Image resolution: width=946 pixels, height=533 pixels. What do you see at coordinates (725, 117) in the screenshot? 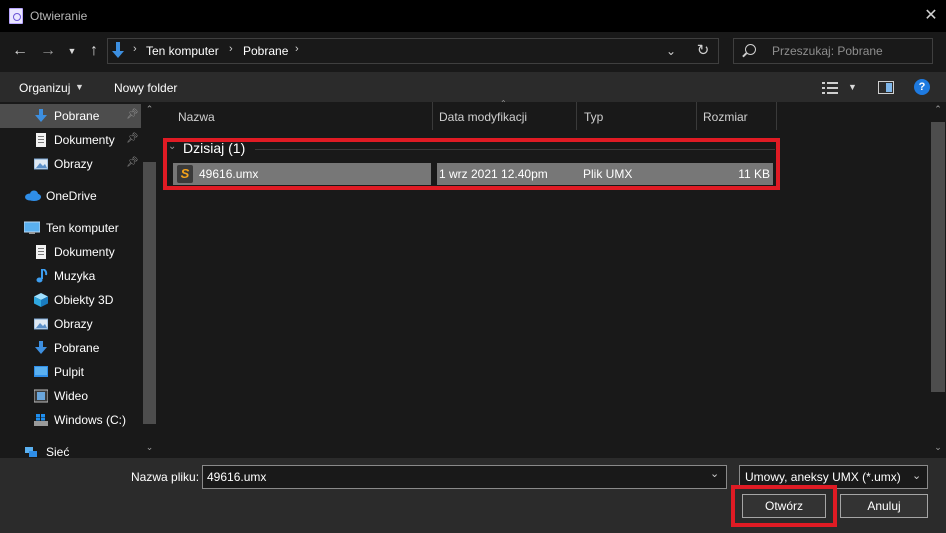
I see `column-header-size: Rozmiar` at bounding box center [725, 117].